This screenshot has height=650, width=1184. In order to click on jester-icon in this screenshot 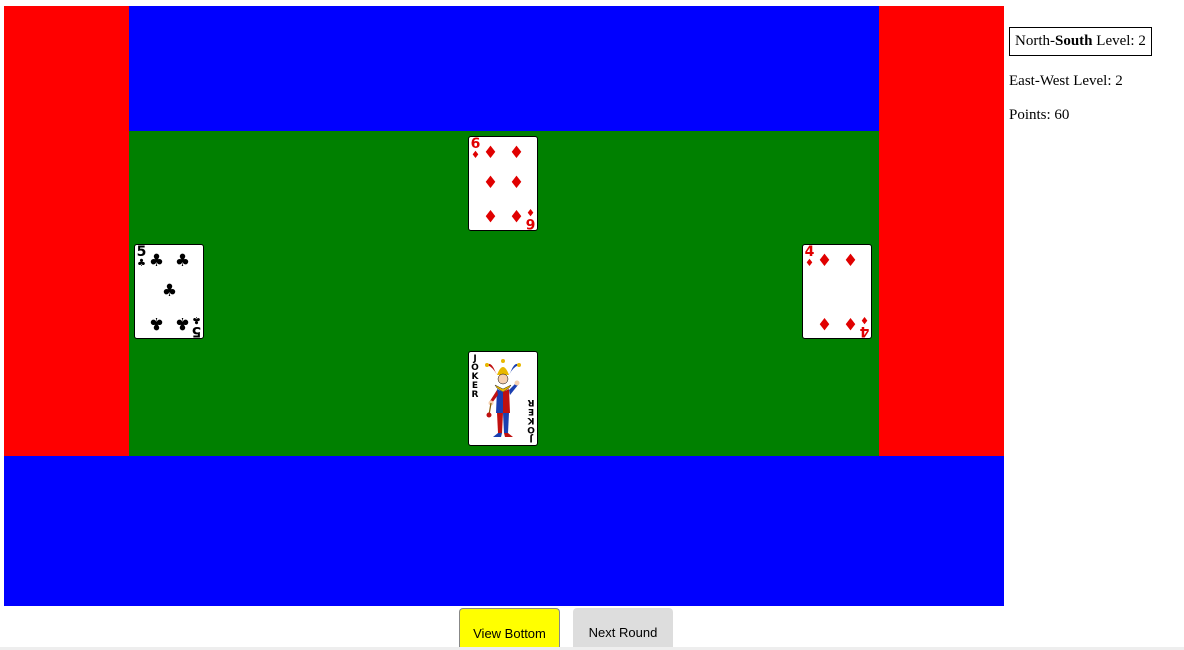, I will do `click(503, 398)`.